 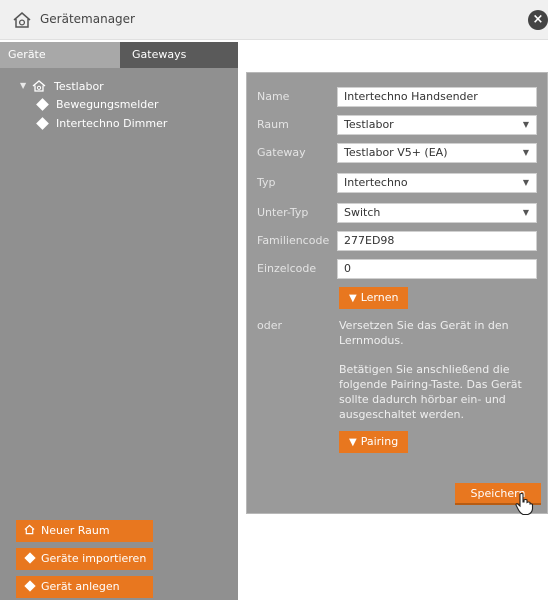 I want to click on close-button: ×, so click(x=538, y=20).